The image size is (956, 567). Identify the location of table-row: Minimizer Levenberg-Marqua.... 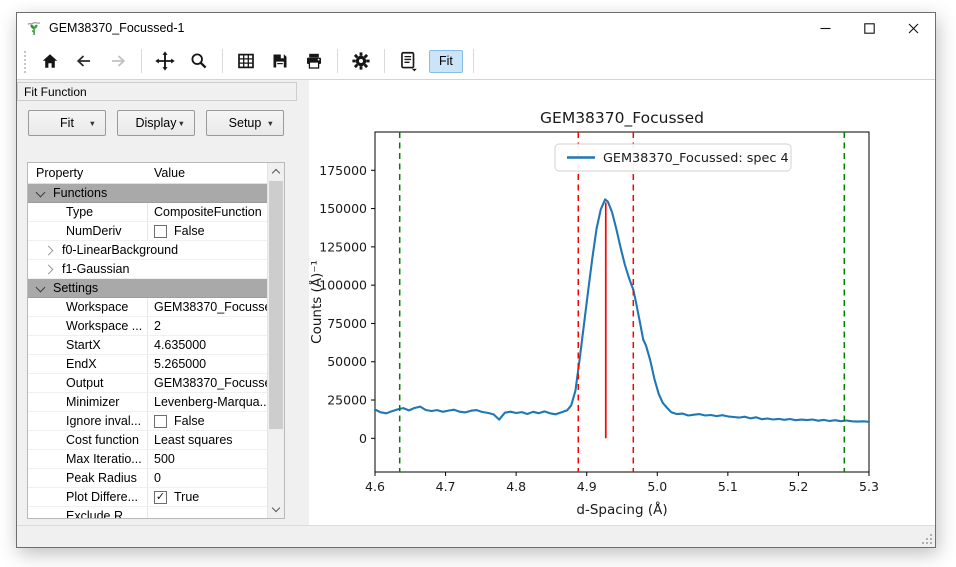
(147, 402).